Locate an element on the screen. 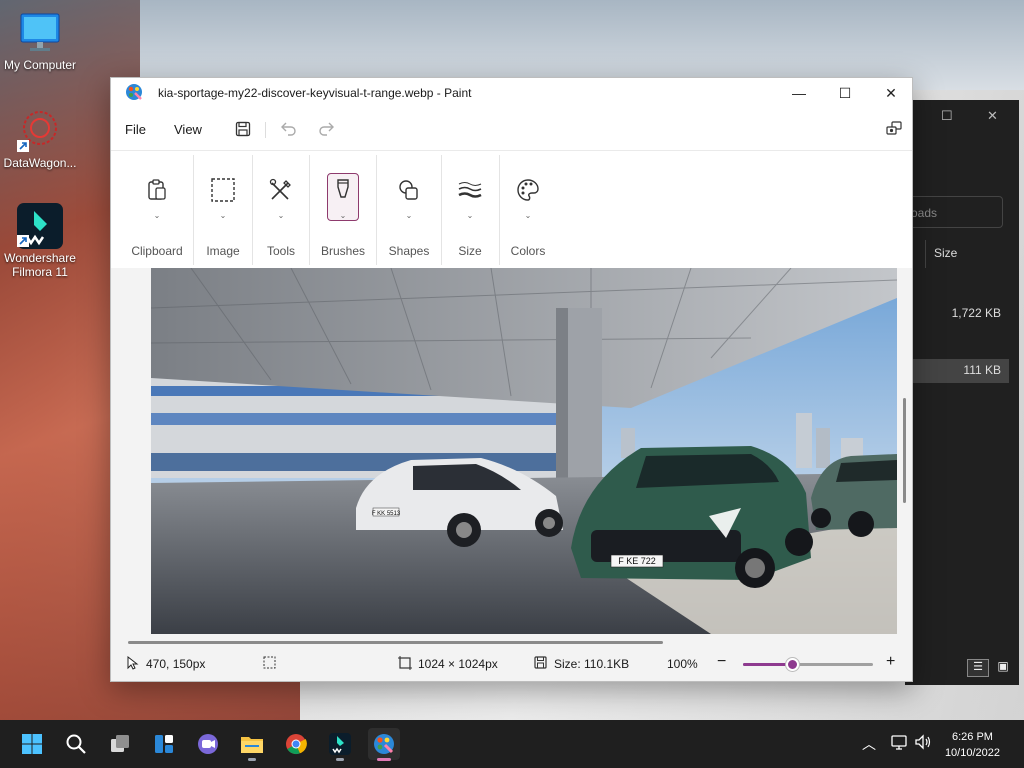 The width and height of the screenshot is (1024, 768). explorer-status-bar: ☰ ▣ is located at coordinates (962, 667).